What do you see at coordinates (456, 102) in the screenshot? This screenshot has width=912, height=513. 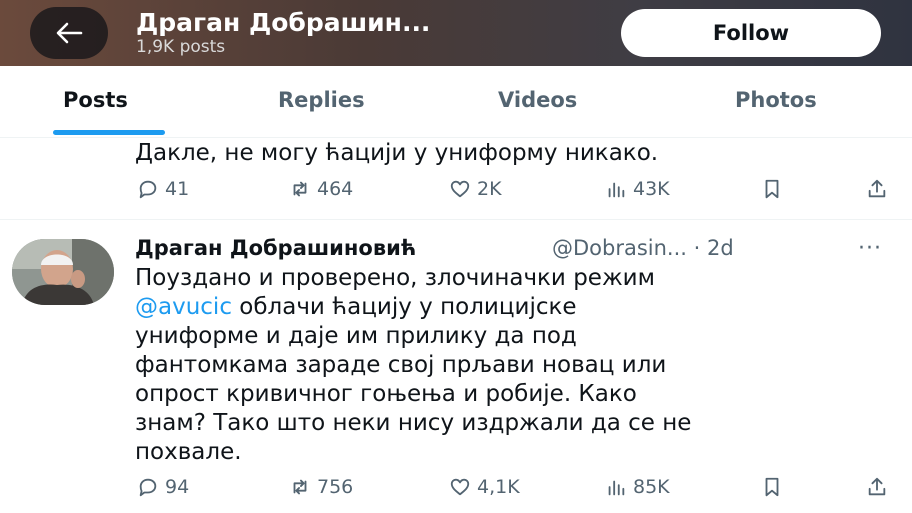 I see `profile-tabs: Posts Replies Videos Photos` at bounding box center [456, 102].